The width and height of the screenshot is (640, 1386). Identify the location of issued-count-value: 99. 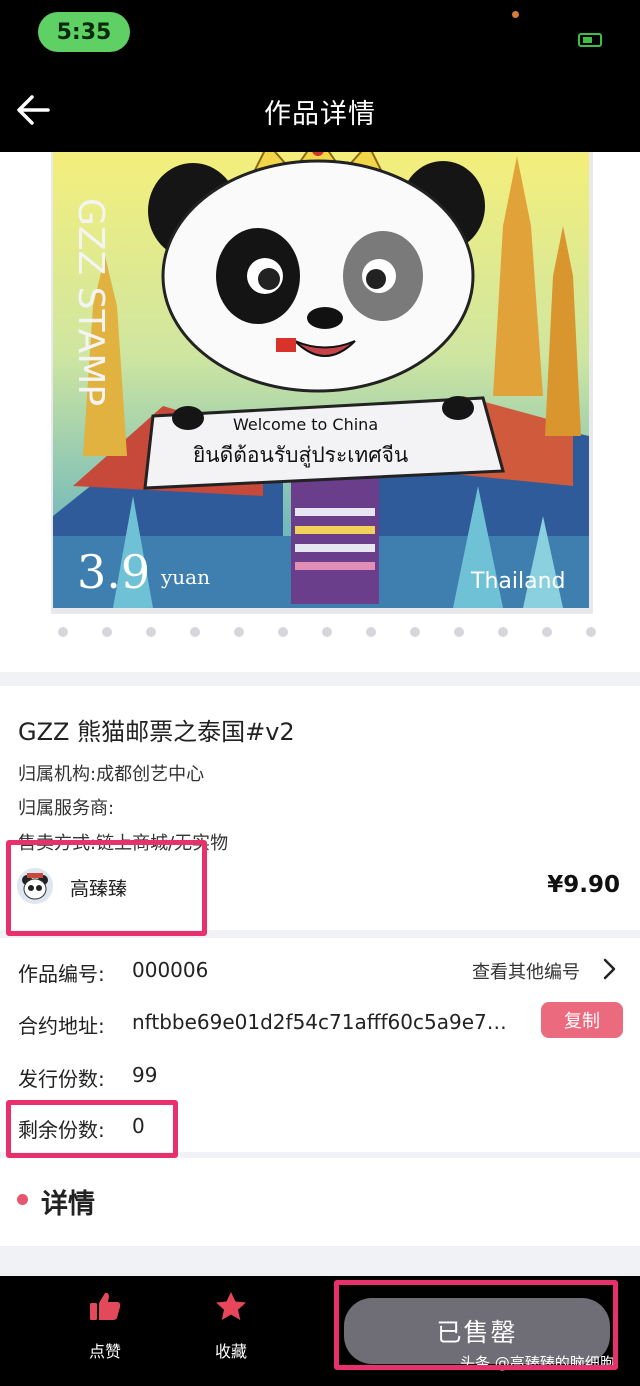
(145, 1075).